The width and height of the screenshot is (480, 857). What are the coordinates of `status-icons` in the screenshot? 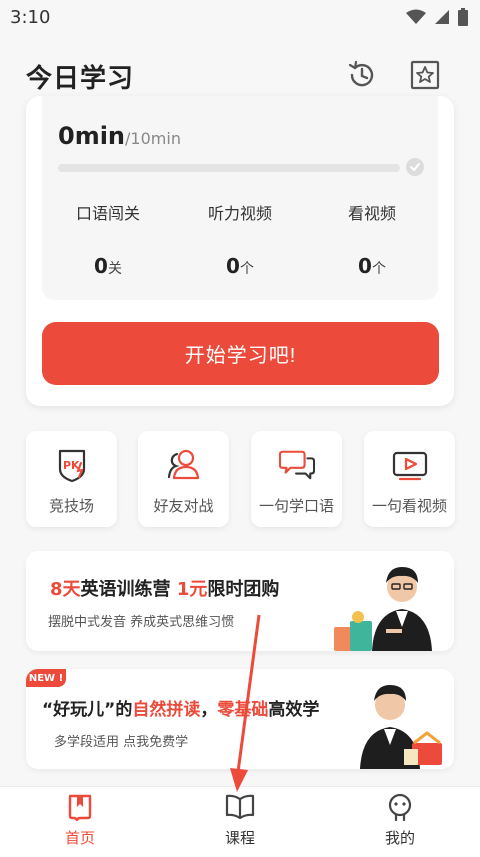 It's located at (437, 17).